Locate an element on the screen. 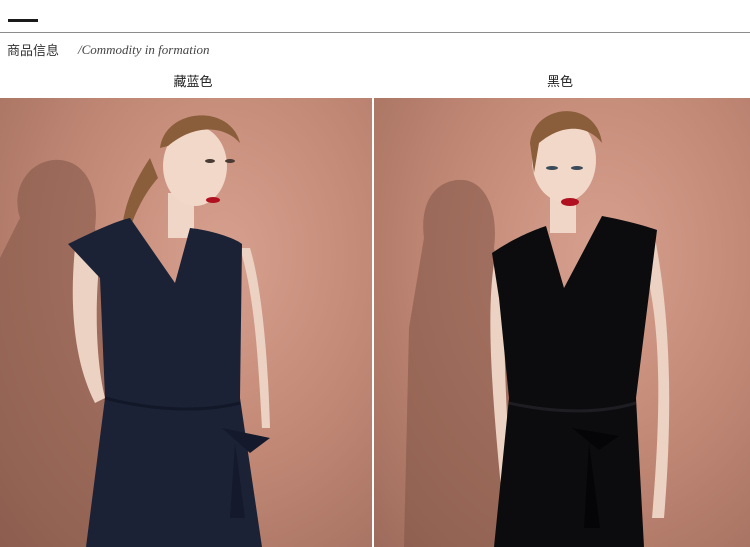 Image resolution: width=750 pixels, height=547 pixels. header-accent-bar is located at coordinates (23, 20).